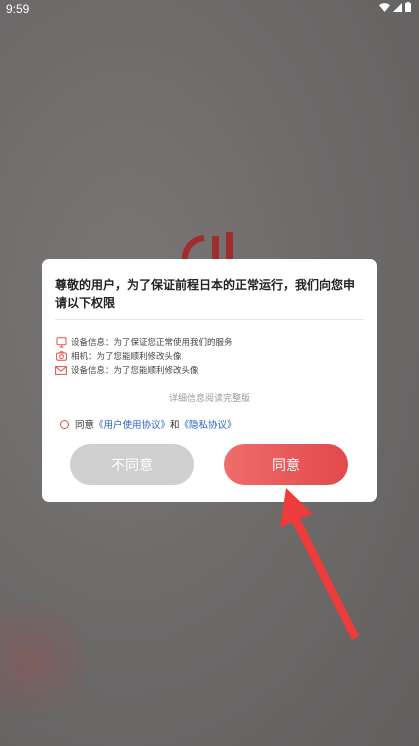 This screenshot has height=746, width=419. I want to click on list-item: 相机：为了您能顺利修改头像, so click(143, 356).